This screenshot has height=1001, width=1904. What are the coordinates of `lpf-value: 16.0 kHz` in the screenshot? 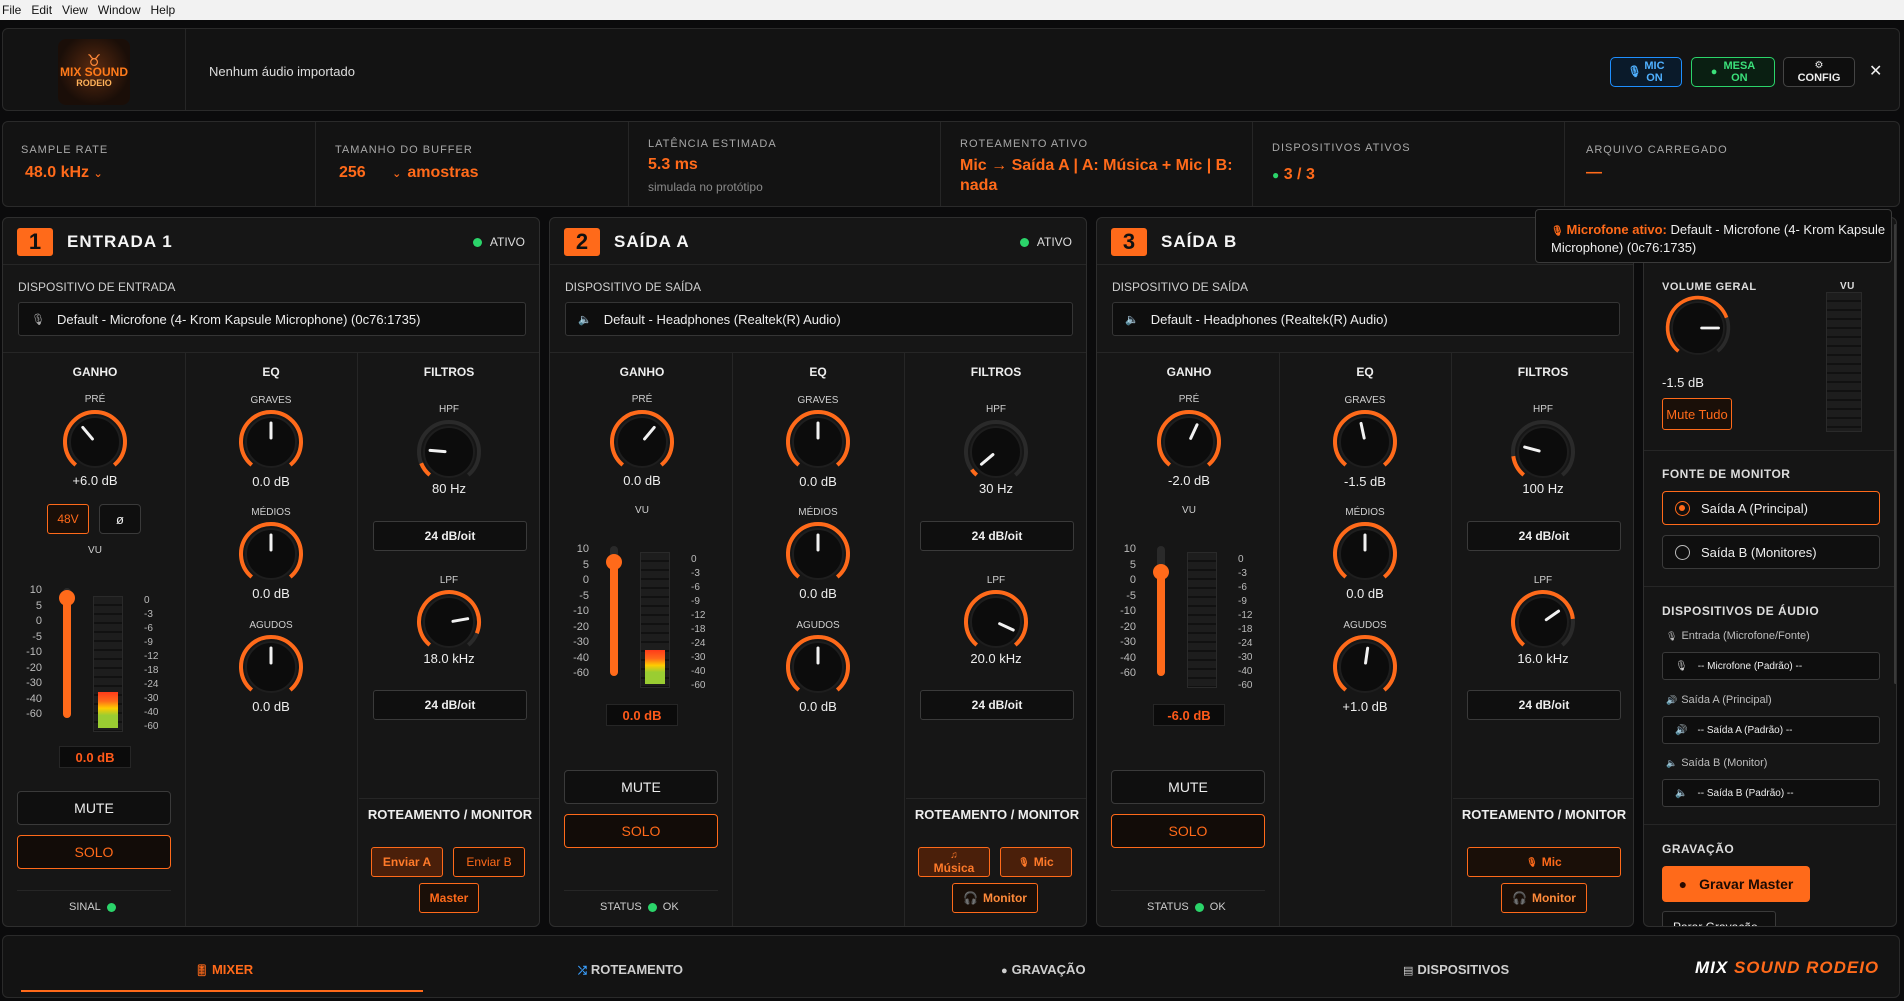 It's located at (1543, 658).